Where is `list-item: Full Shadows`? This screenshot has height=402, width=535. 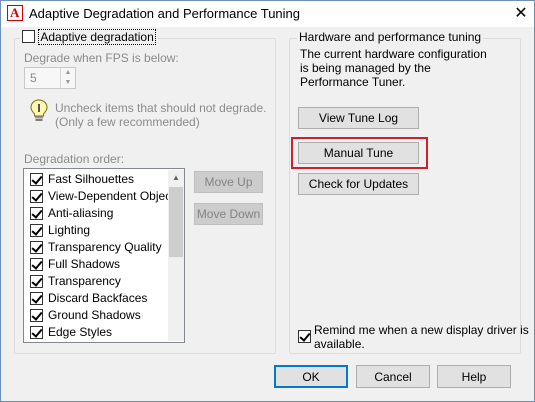
list-item: Full Shadows is located at coordinates (97, 264).